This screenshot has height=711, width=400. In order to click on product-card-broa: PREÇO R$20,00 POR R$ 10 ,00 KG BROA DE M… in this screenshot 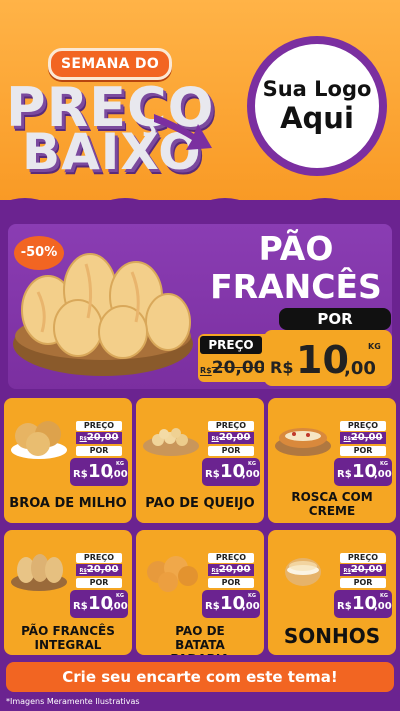, I will do `click(68, 460)`.